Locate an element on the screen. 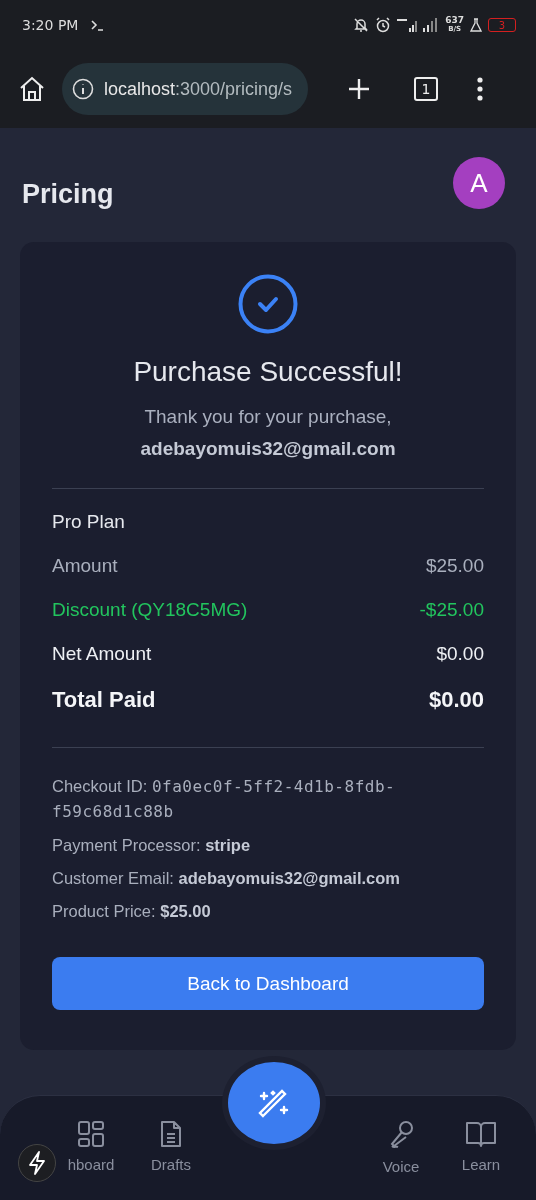  tab-count-button: 1 is located at coordinates (426, 89).